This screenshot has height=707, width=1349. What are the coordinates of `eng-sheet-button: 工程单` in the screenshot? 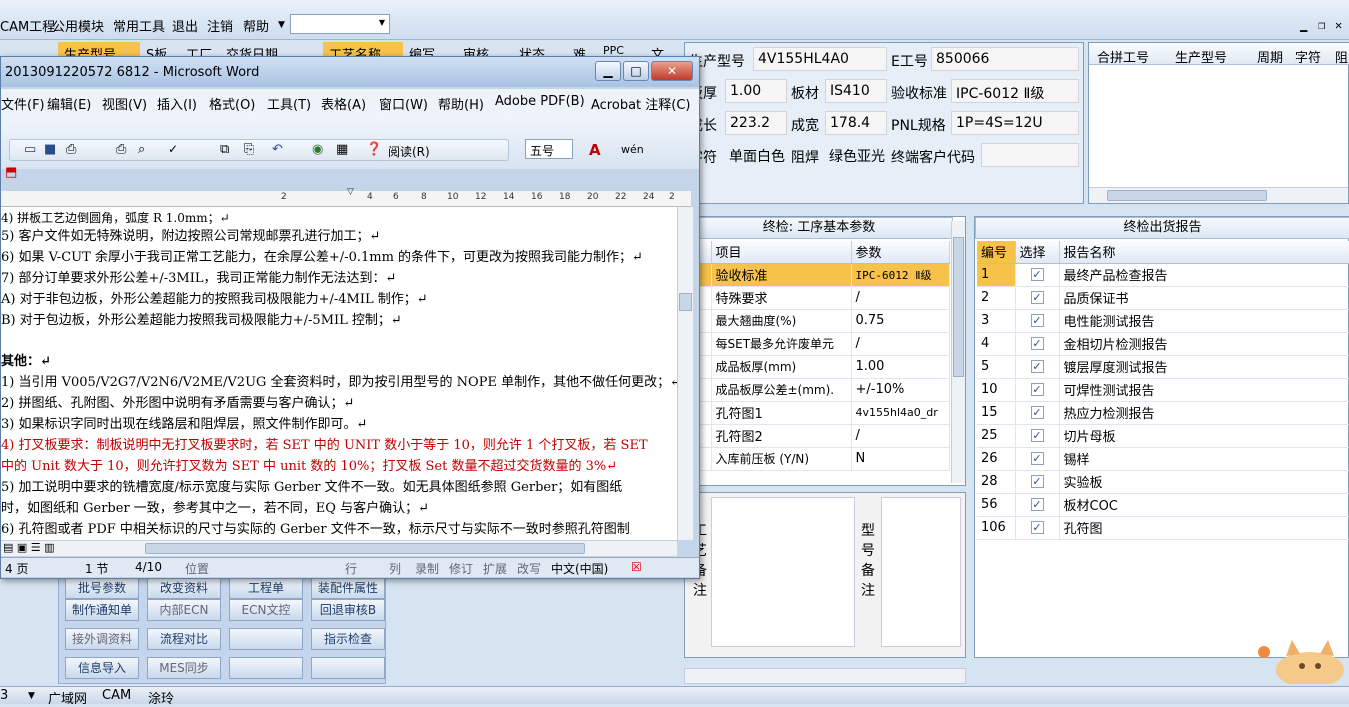 It's located at (266, 588).